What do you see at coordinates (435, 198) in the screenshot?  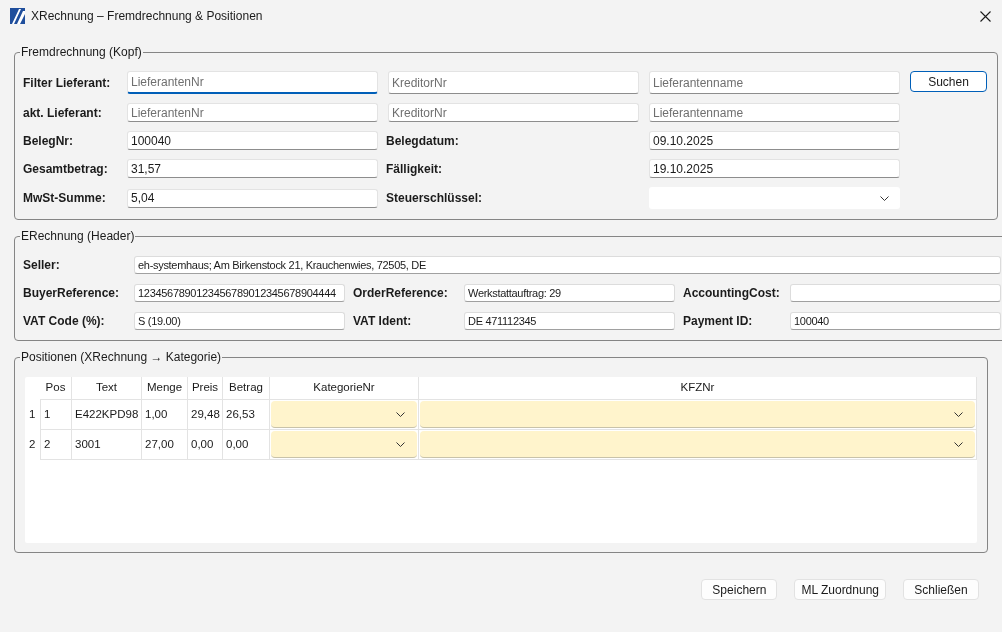 I see `field-label: Steuerschlüssel:` at bounding box center [435, 198].